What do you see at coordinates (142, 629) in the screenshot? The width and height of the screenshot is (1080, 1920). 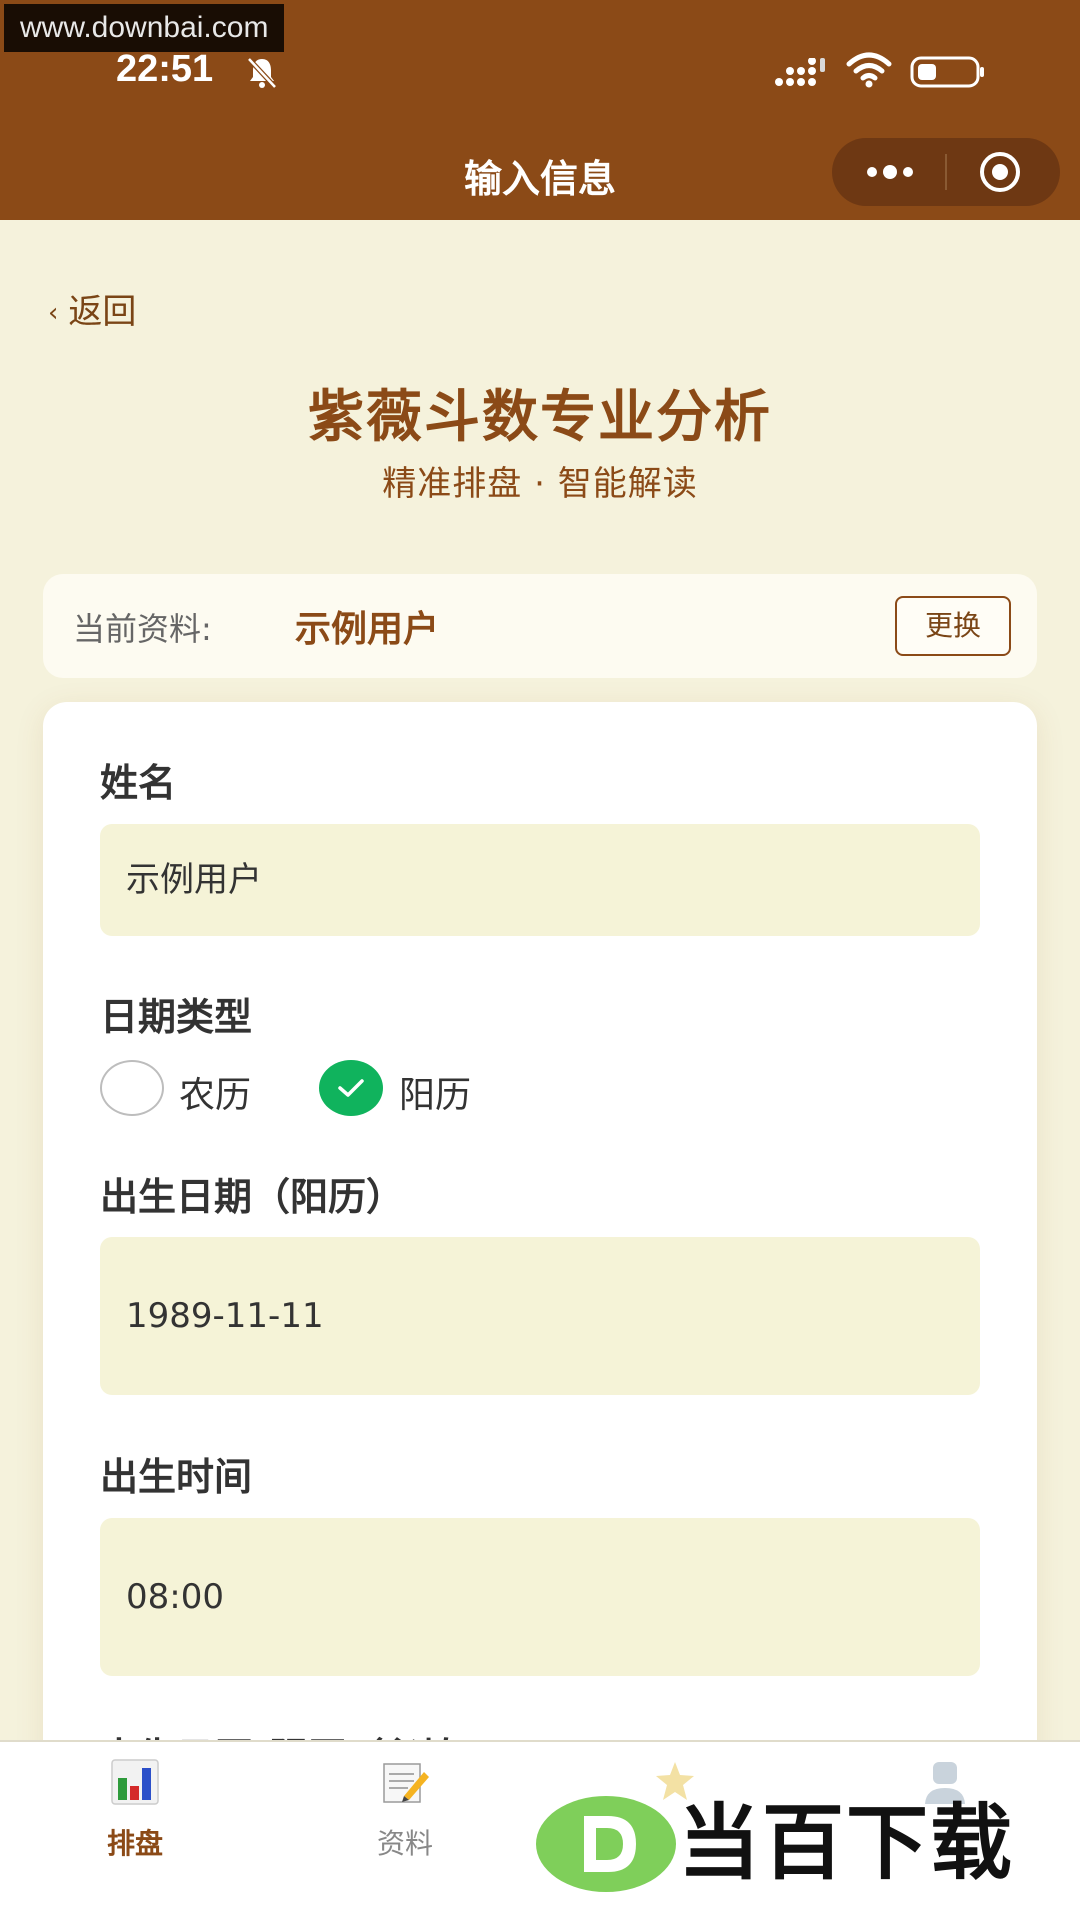 I see `profile-label: 当前资料:` at bounding box center [142, 629].